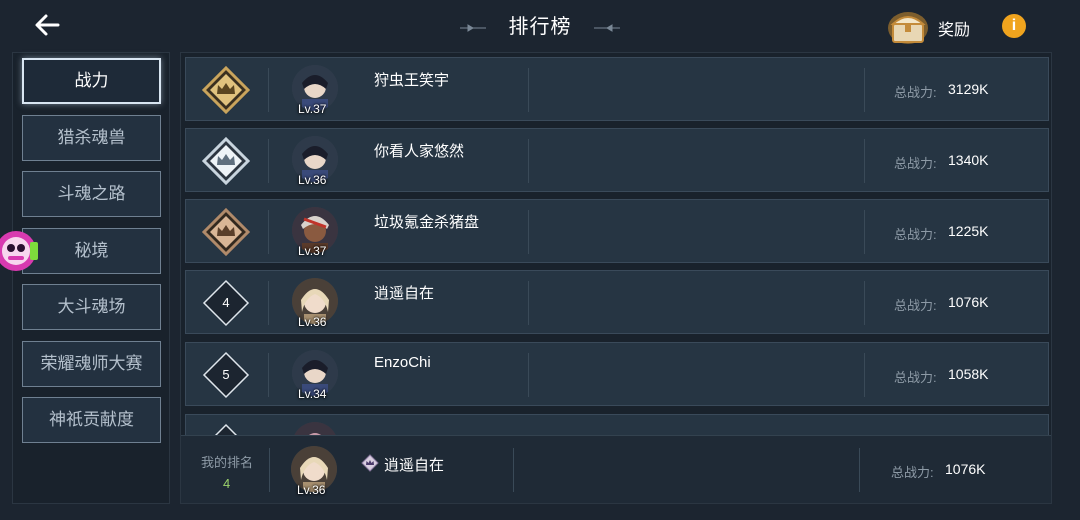  What do you see at coordinates (312, 394) in the screenshot?
I see `player-level: Lv.34` at bounding box center [312, 394].